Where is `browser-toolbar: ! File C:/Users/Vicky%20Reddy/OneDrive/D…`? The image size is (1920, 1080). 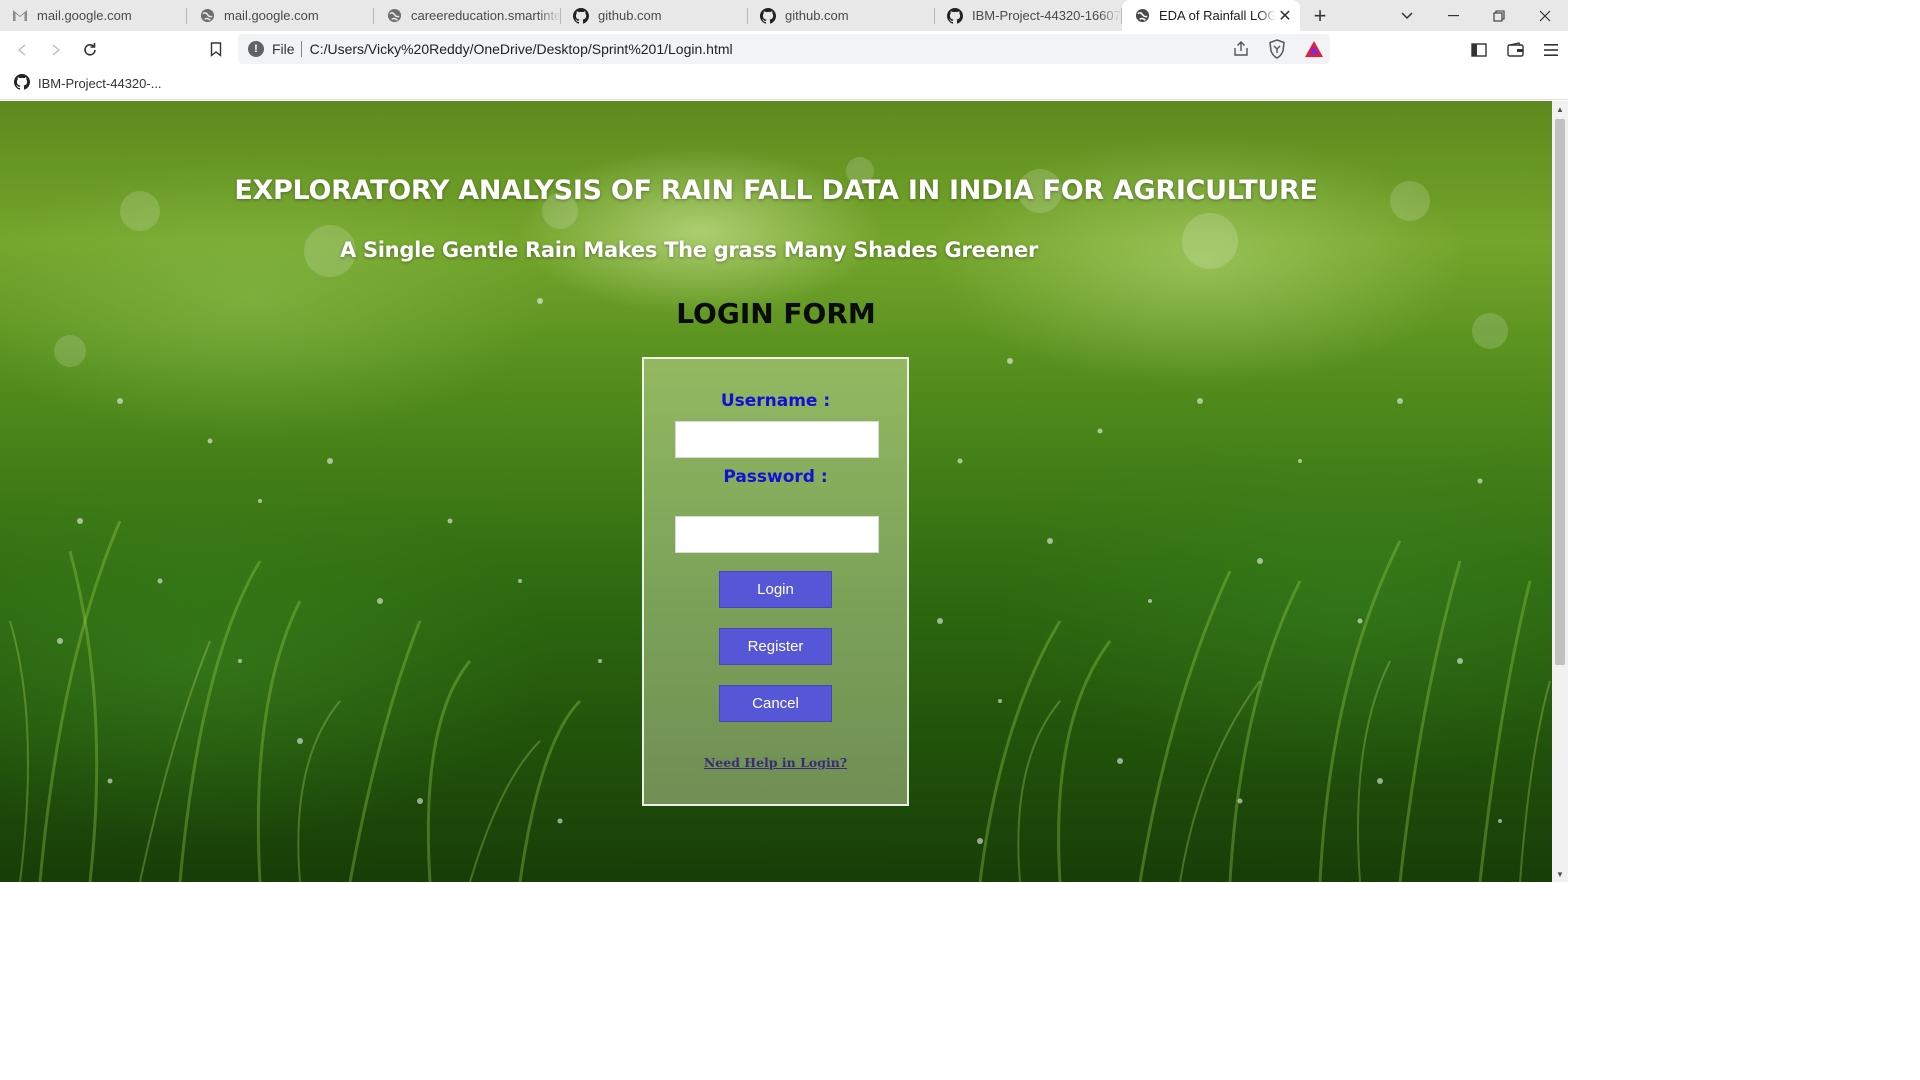 browser-toolbar: ! File C:/Users/Vicky%20Reddy/OneDrive/D… is located at coordinates (784, 49).